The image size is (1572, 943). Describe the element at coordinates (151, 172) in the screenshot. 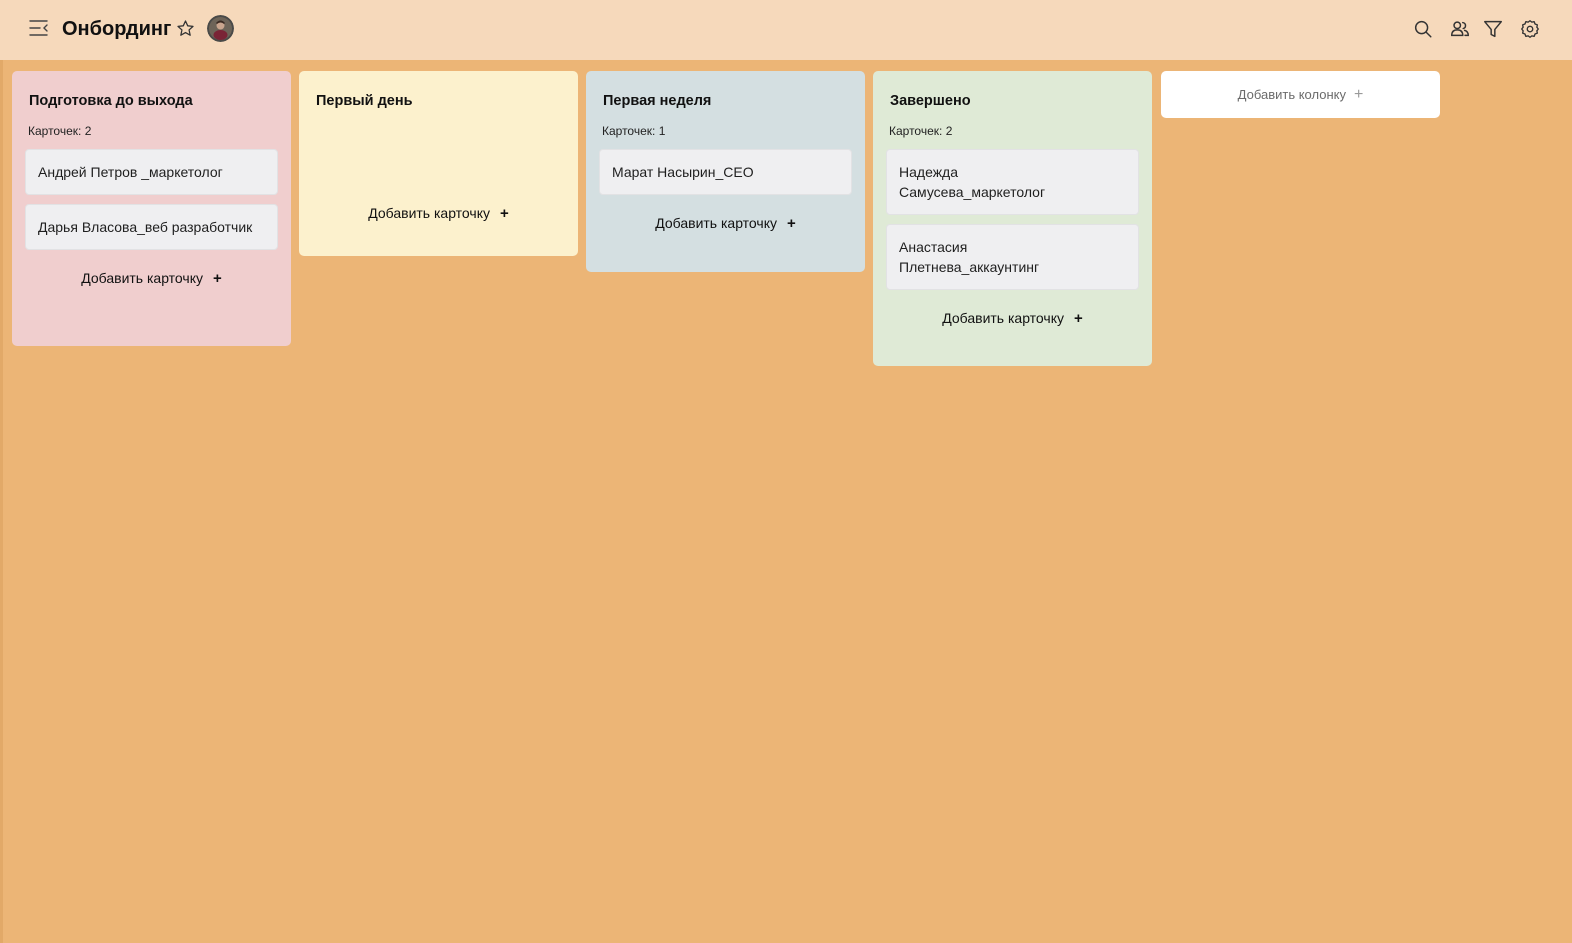

I see `card: Андрей Петров _маркетолог` at that location.